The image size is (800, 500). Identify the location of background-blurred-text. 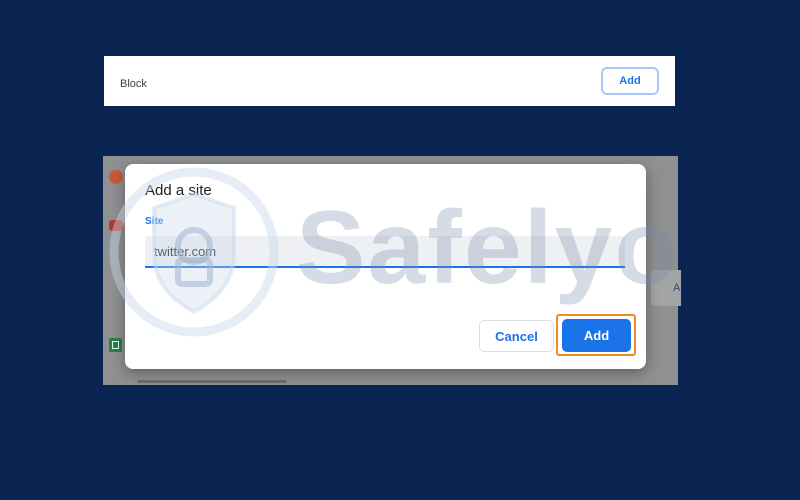
(212, 381).